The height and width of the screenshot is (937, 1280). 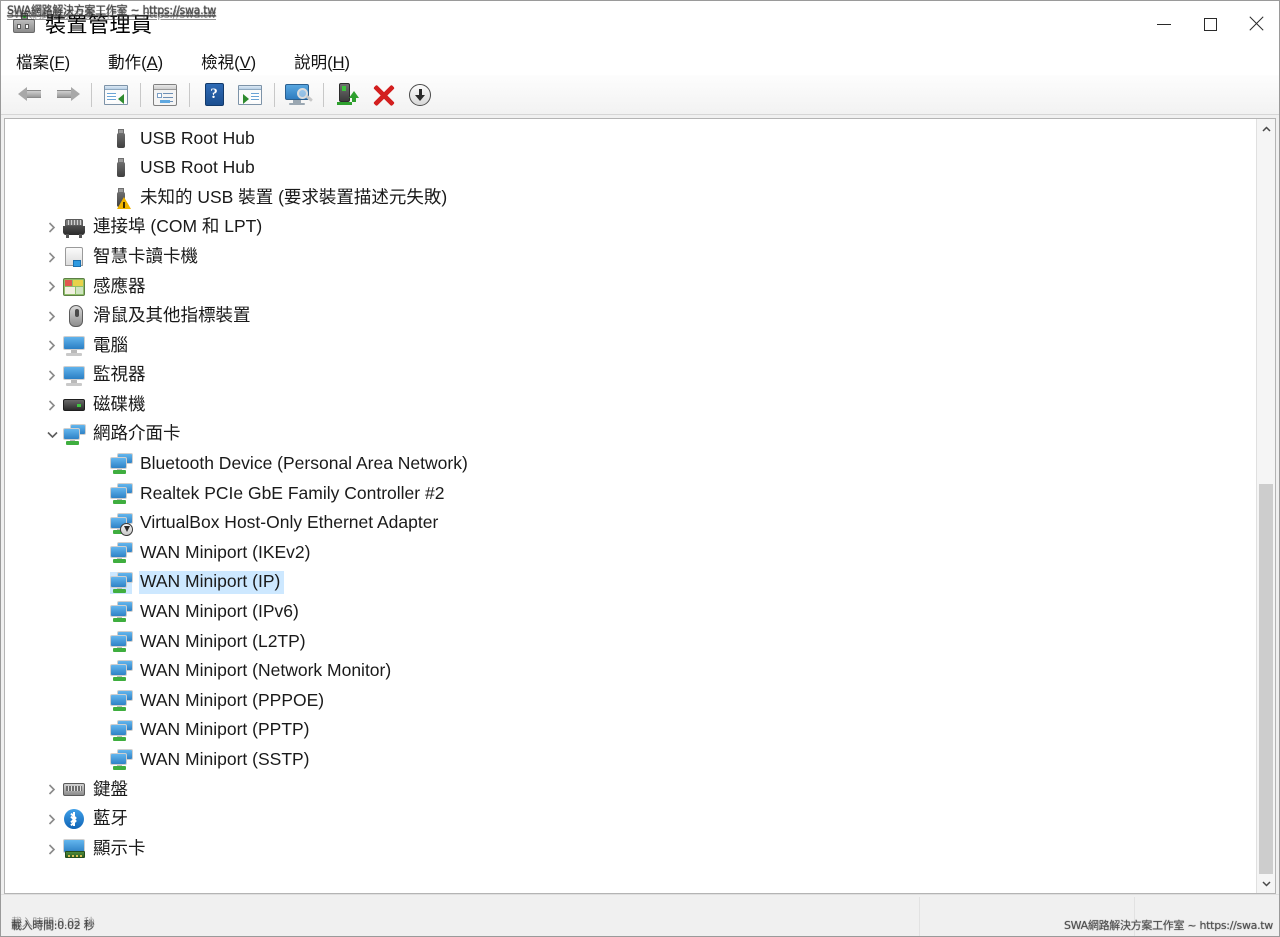 What do you see at coordinates (384, 95) in the screenshot?
I see `uninstall-device-button` at bounding box center [384, 95].